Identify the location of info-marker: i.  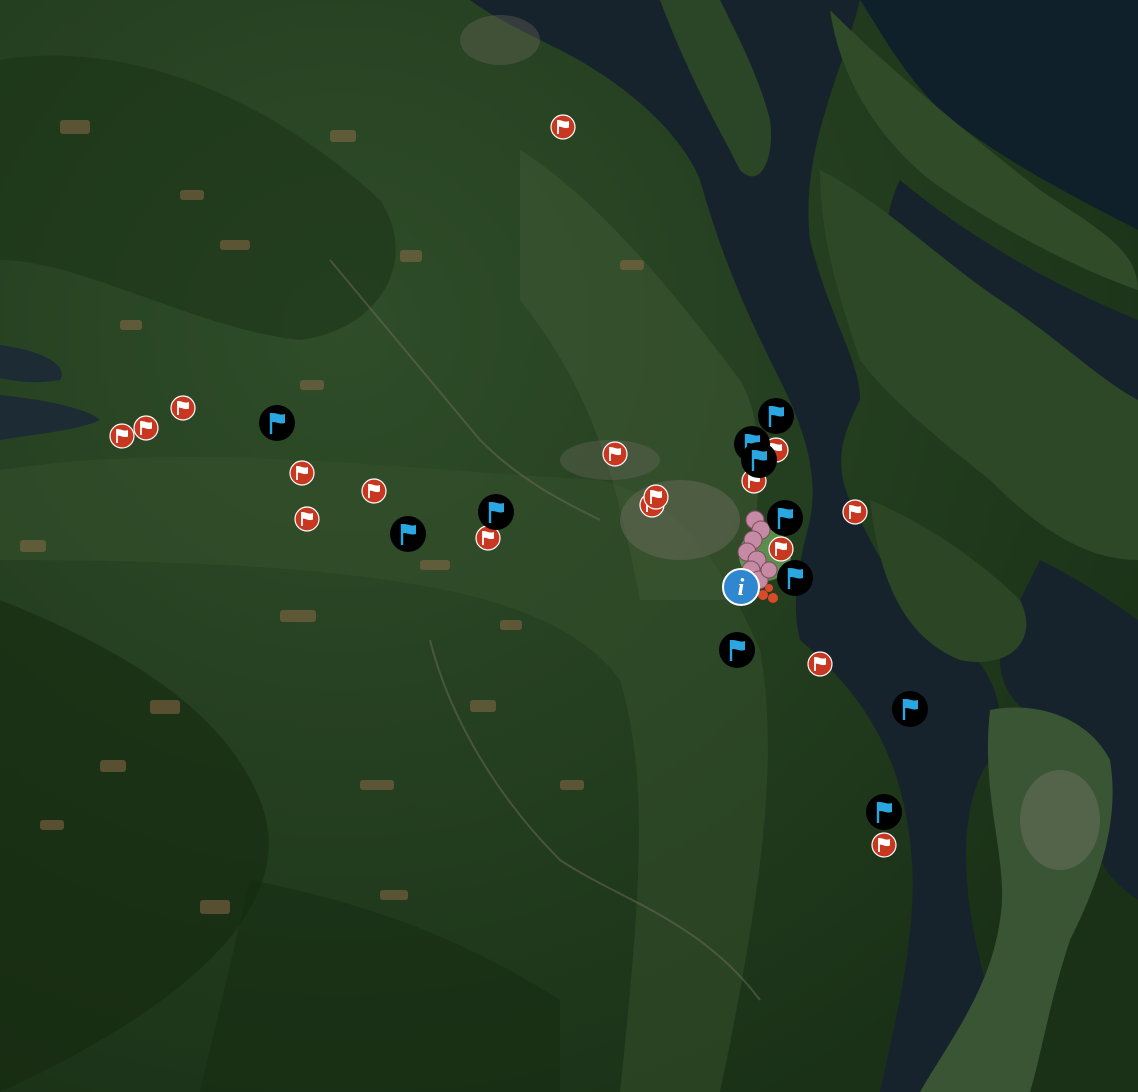
(741, 587).